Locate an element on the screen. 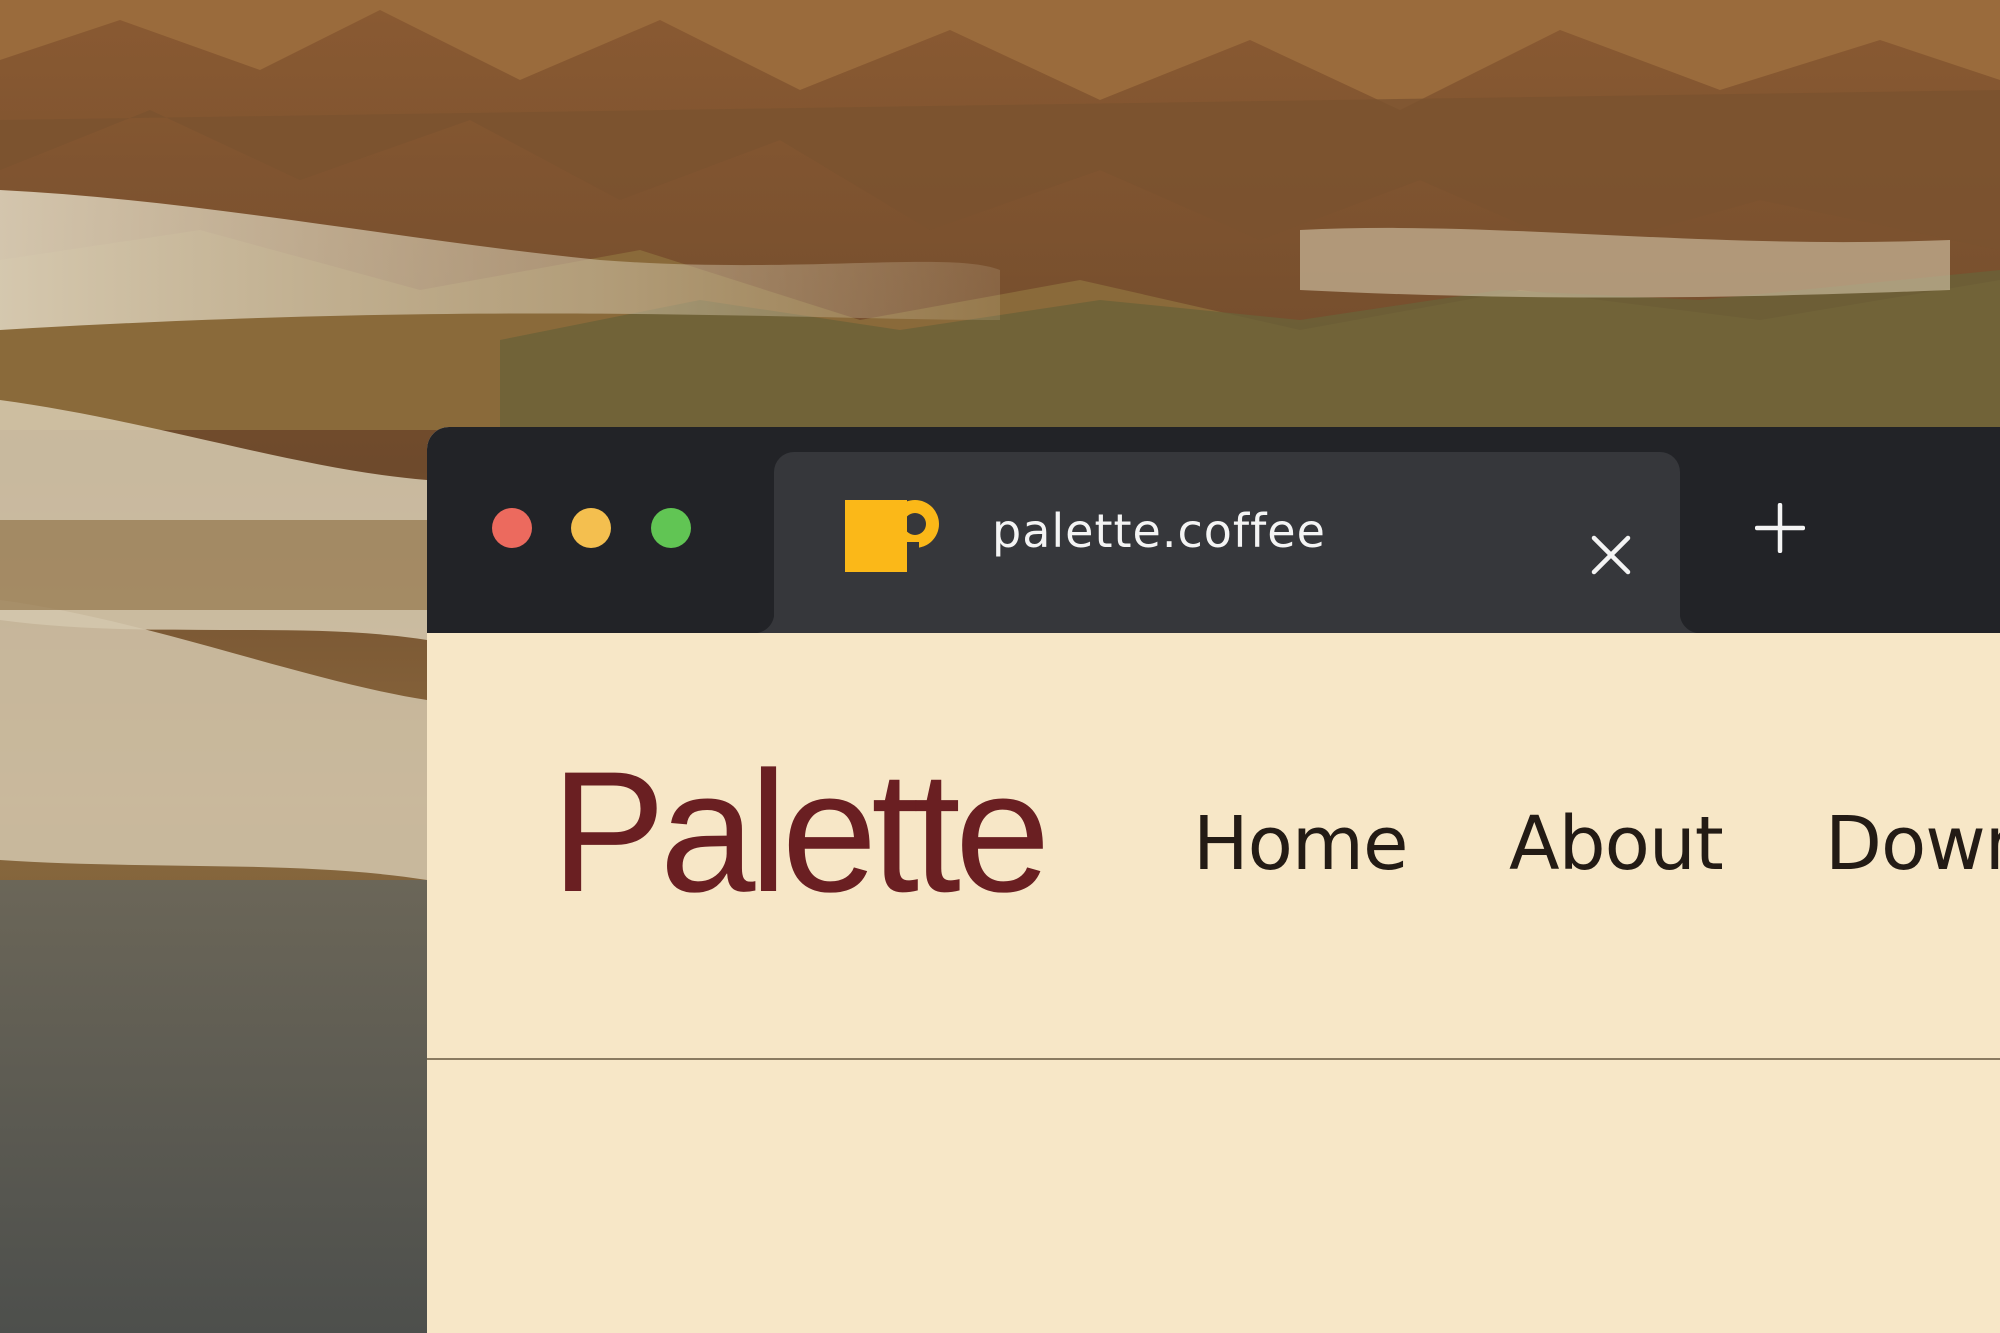 The width and height of the screenshot is (2000, 1333). coffee-cup-icon is located at coordinates (892, 536).